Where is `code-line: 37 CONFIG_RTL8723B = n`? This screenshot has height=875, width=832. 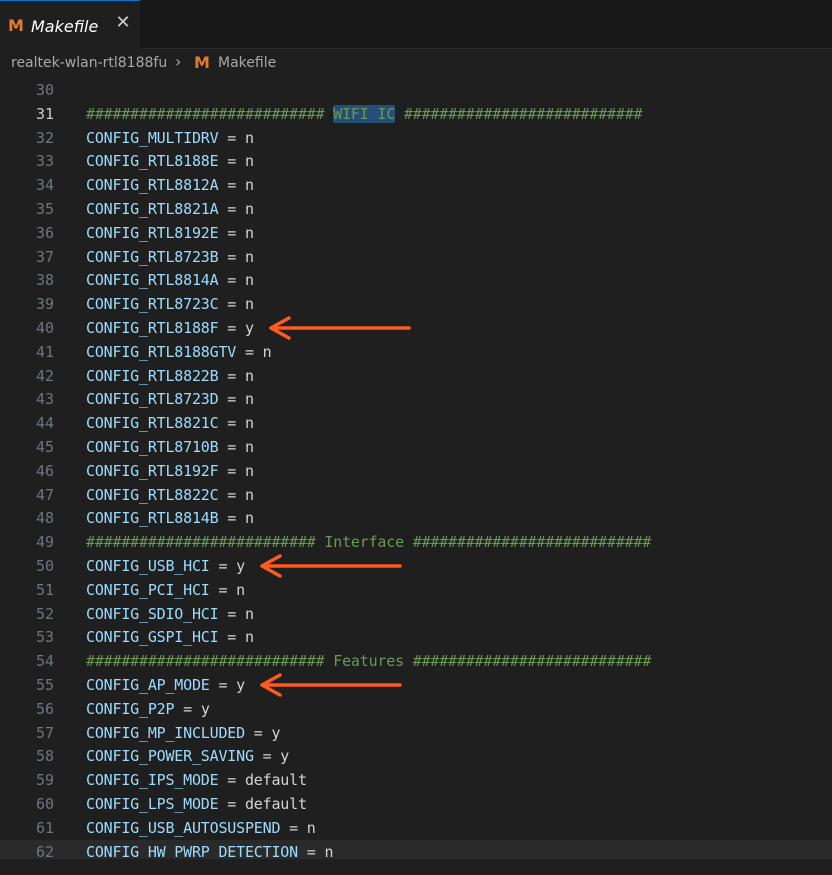
code-line: 37 CONFIG_RTL8723B = n is located at coordinates (416, 257).